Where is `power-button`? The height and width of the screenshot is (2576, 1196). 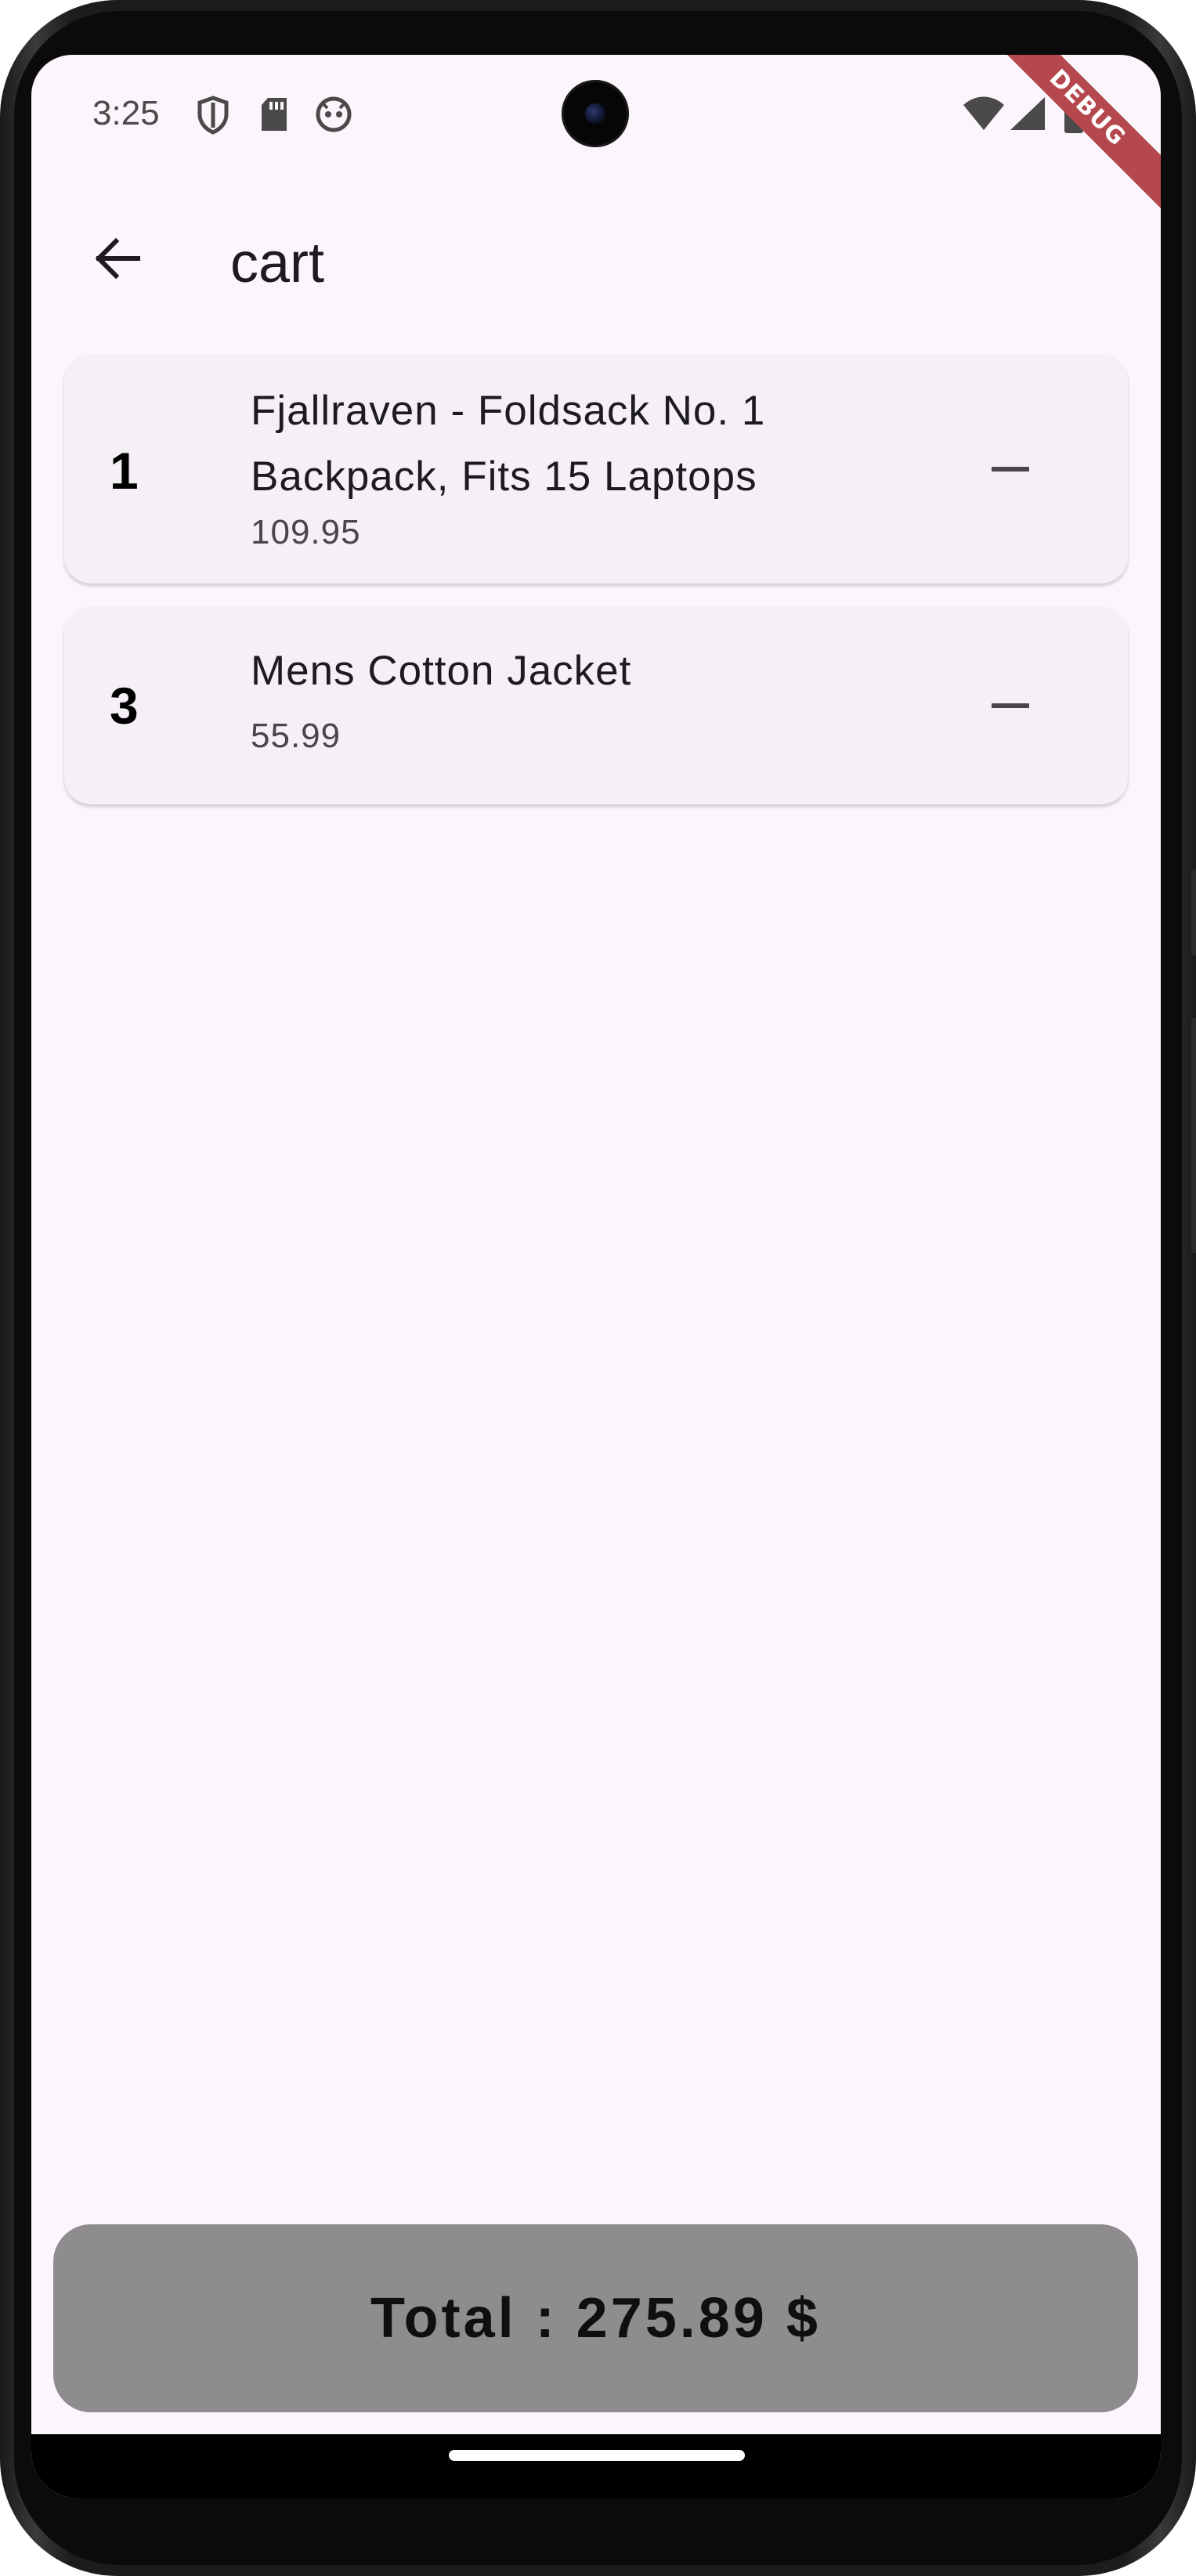
power-button is located at coordinates (1193, 912).